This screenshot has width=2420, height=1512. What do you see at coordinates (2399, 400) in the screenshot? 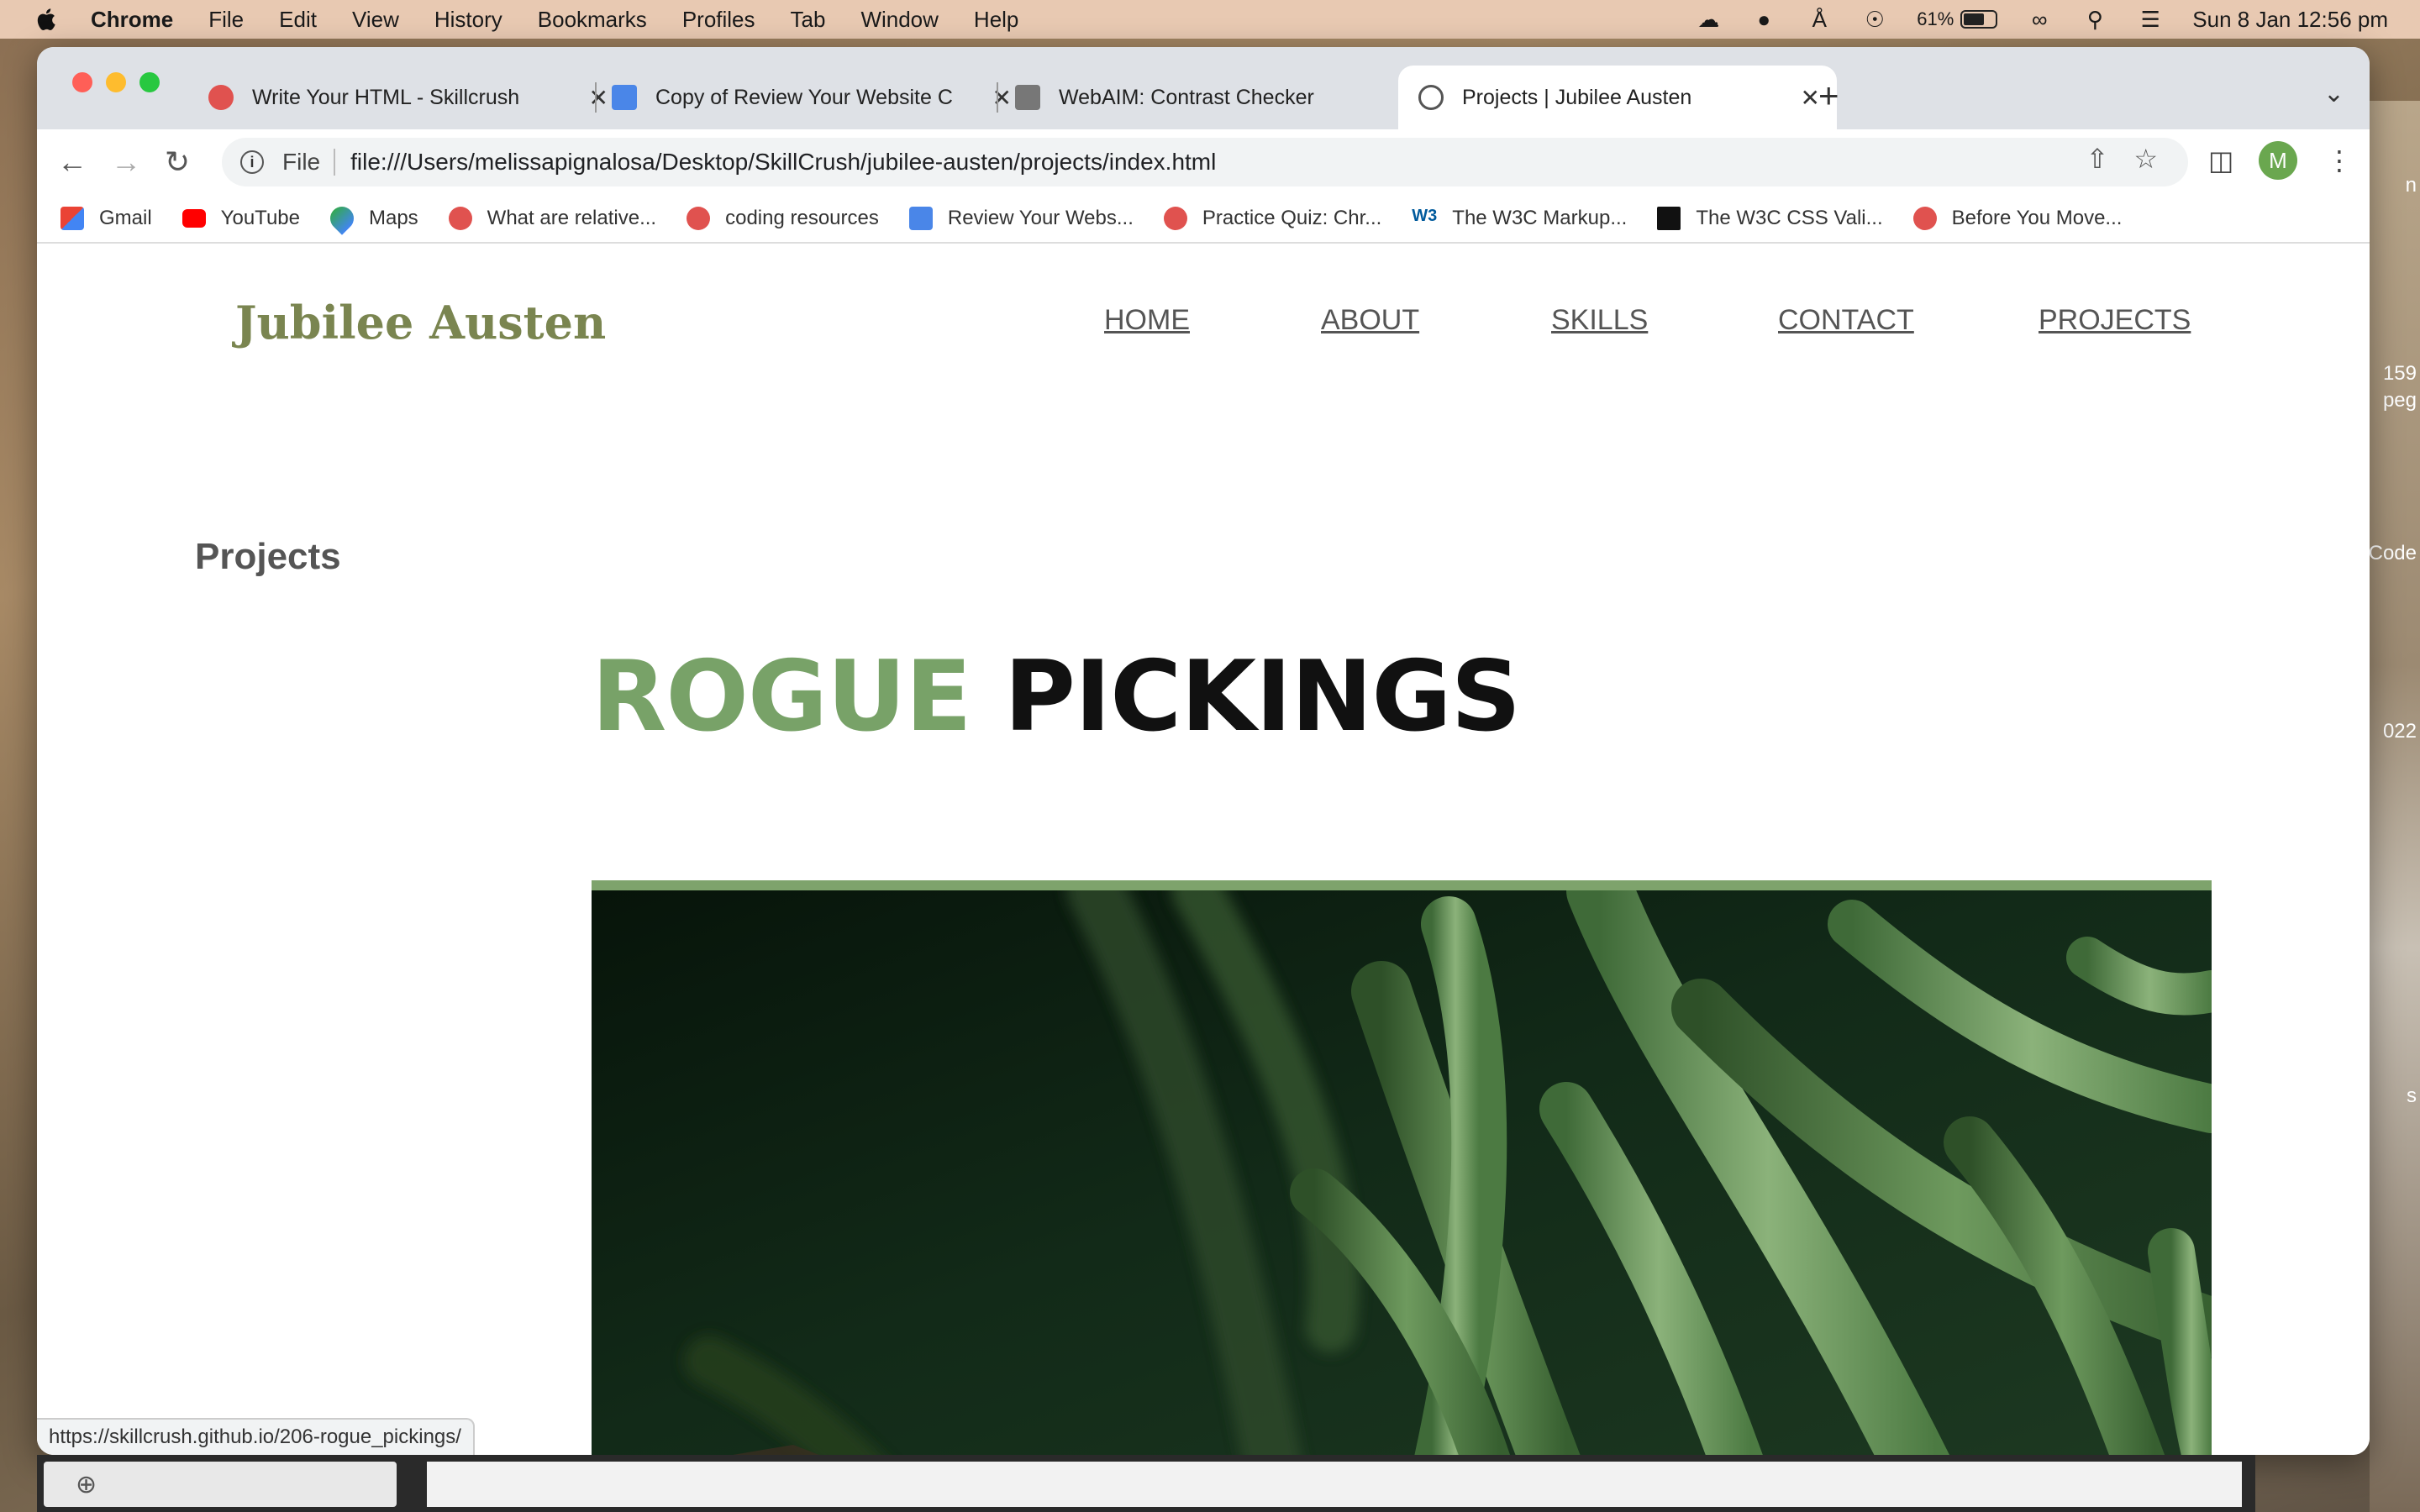
I see `desktop-text-fragment: peg` at bounding box center [2399, 400].